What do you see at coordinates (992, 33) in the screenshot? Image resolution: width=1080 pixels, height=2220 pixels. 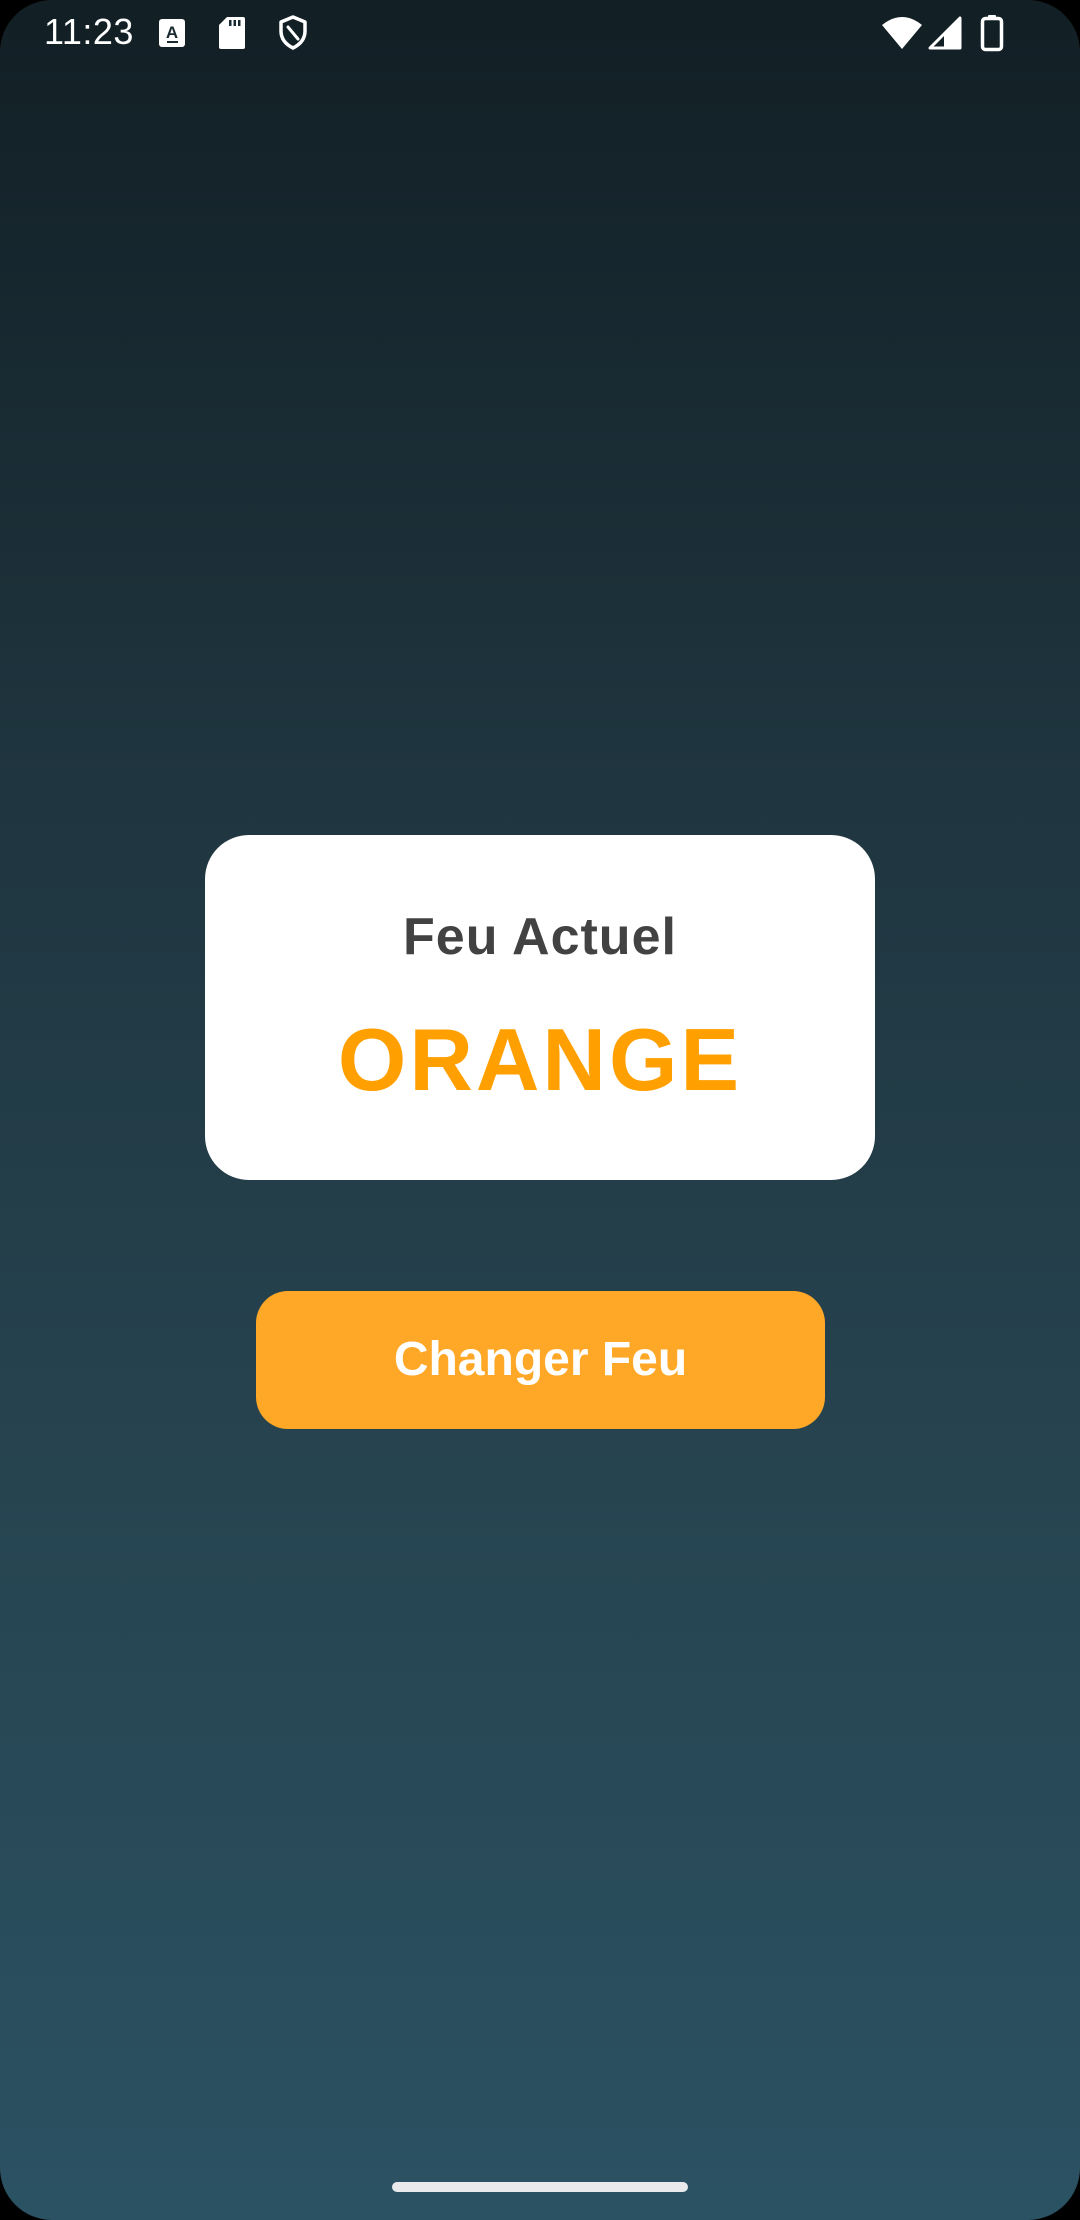 I see `battery-icon` at bounding box center [992, 33].